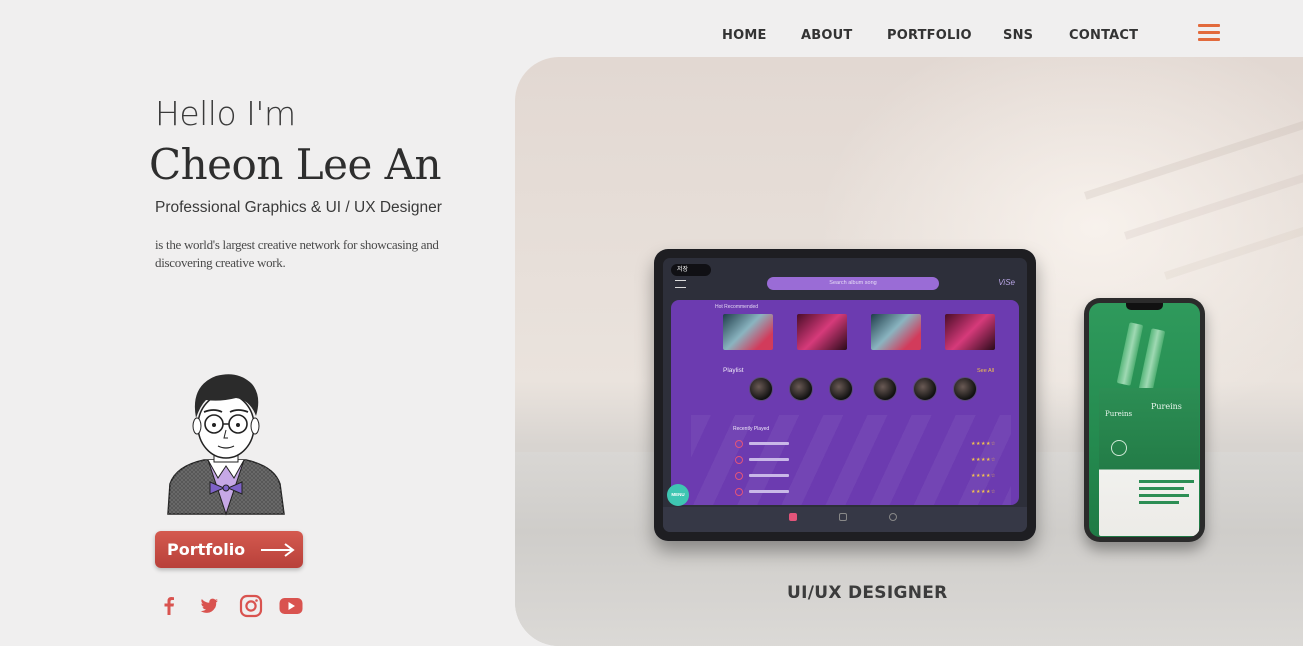 The width and height of the screenshot is (1303, 646). Describe the element at coordinates (1209, 32) in the screenshot. I see `hamburger-icon` at that location.